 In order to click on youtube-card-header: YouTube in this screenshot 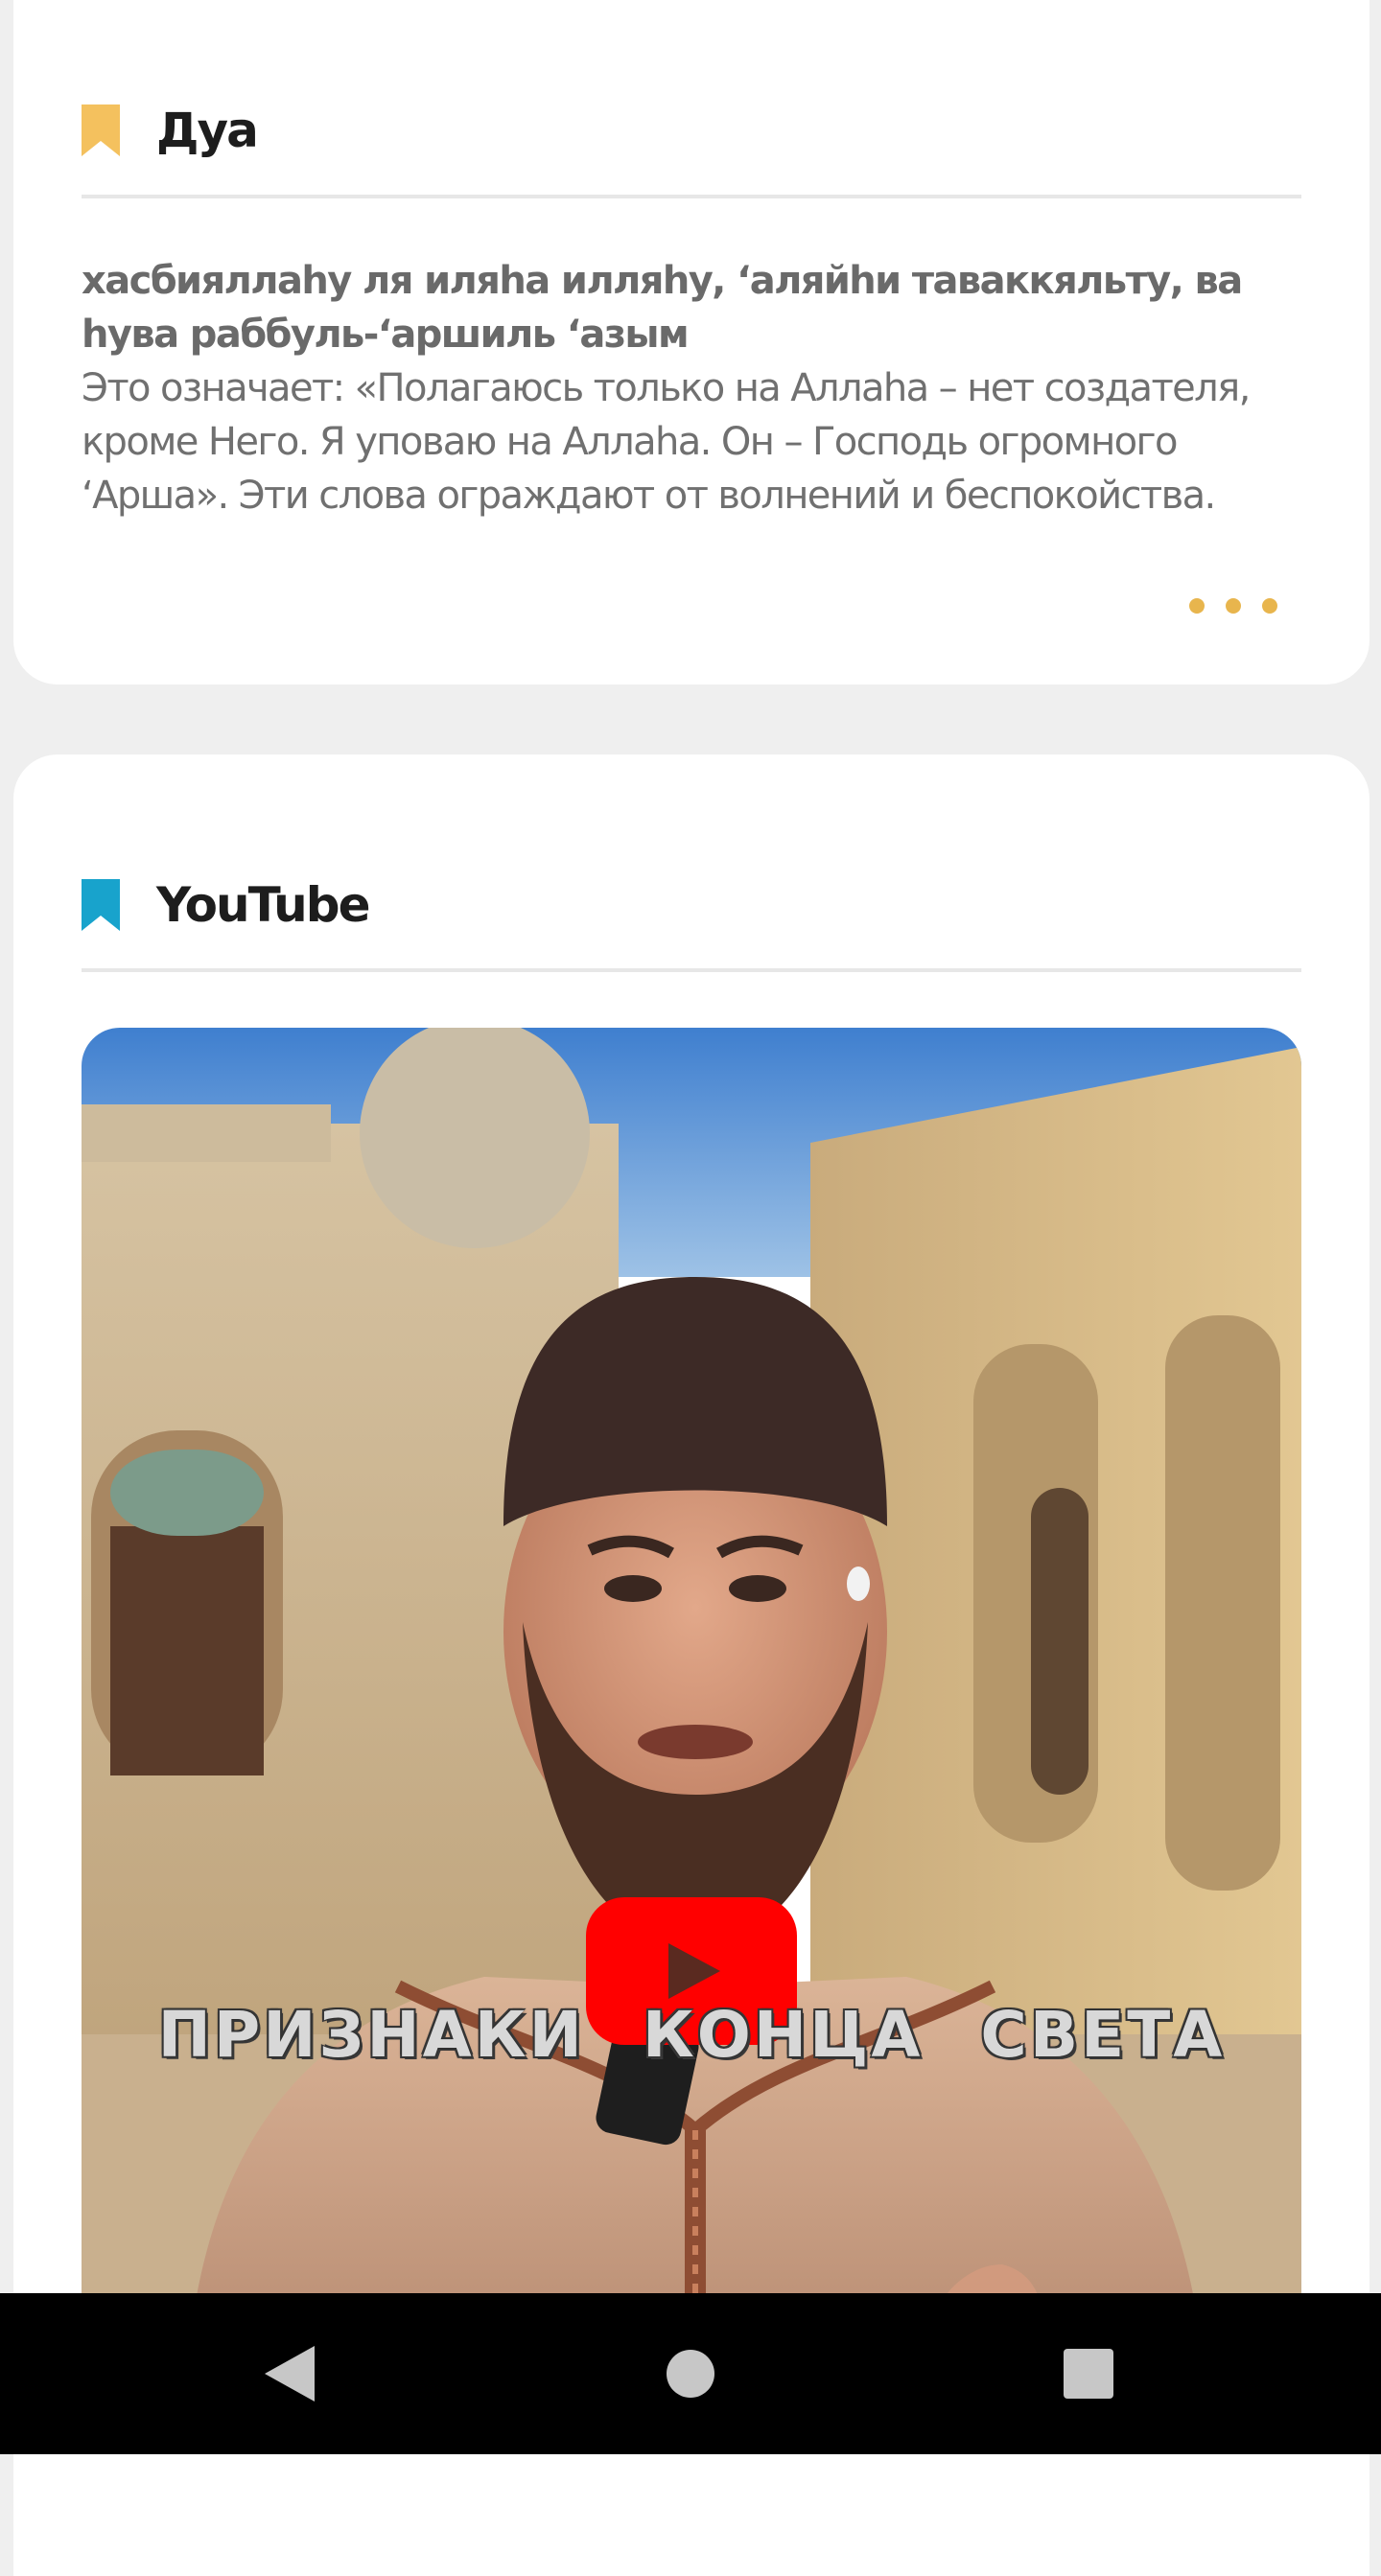, I will do `click(226, 905)`.